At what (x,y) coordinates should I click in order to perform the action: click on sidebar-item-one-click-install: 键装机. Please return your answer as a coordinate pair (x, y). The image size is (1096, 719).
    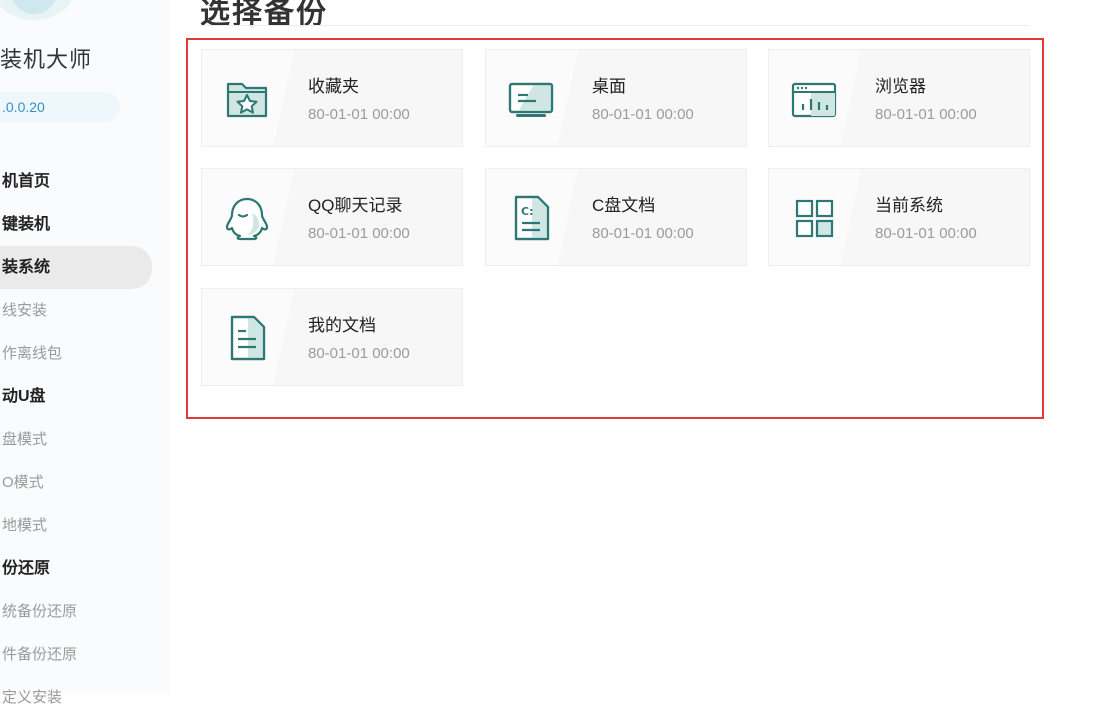
    Looking at the image, I should click on (85, 224).